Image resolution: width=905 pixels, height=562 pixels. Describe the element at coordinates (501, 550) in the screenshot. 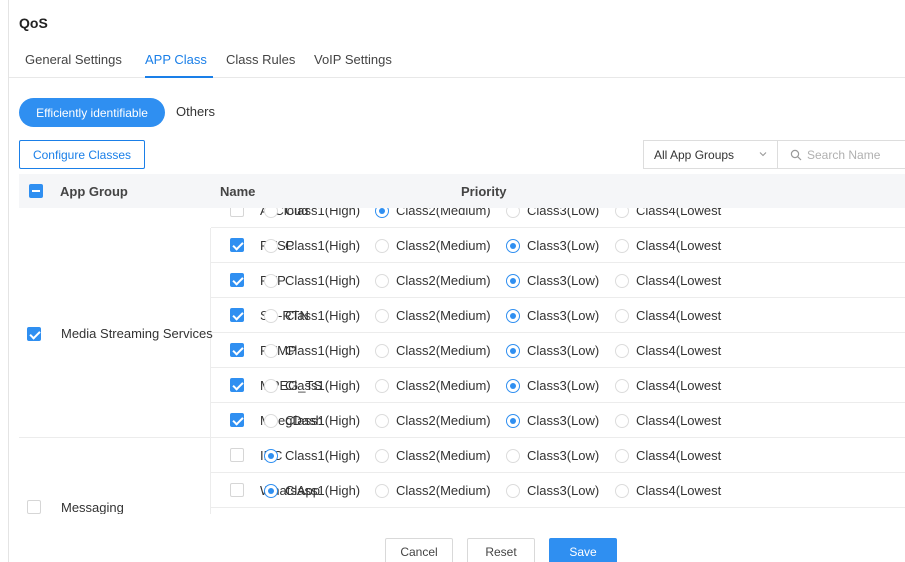

I see `reset-button: Reset` at that location.